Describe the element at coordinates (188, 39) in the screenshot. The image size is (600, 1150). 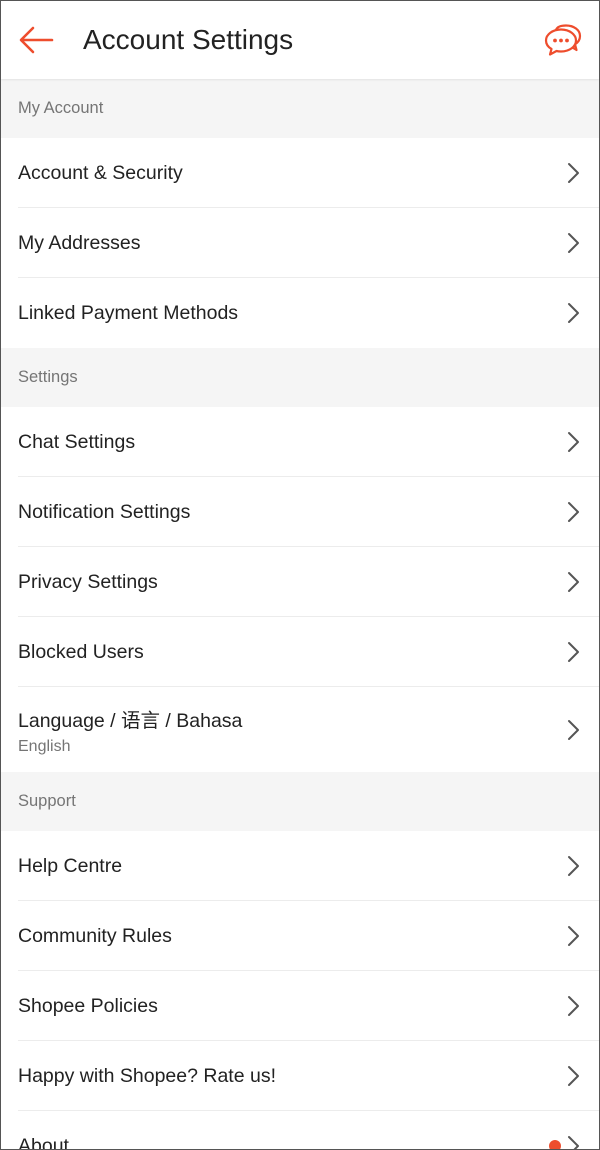
I see `page-title: Account Settings` at that location.